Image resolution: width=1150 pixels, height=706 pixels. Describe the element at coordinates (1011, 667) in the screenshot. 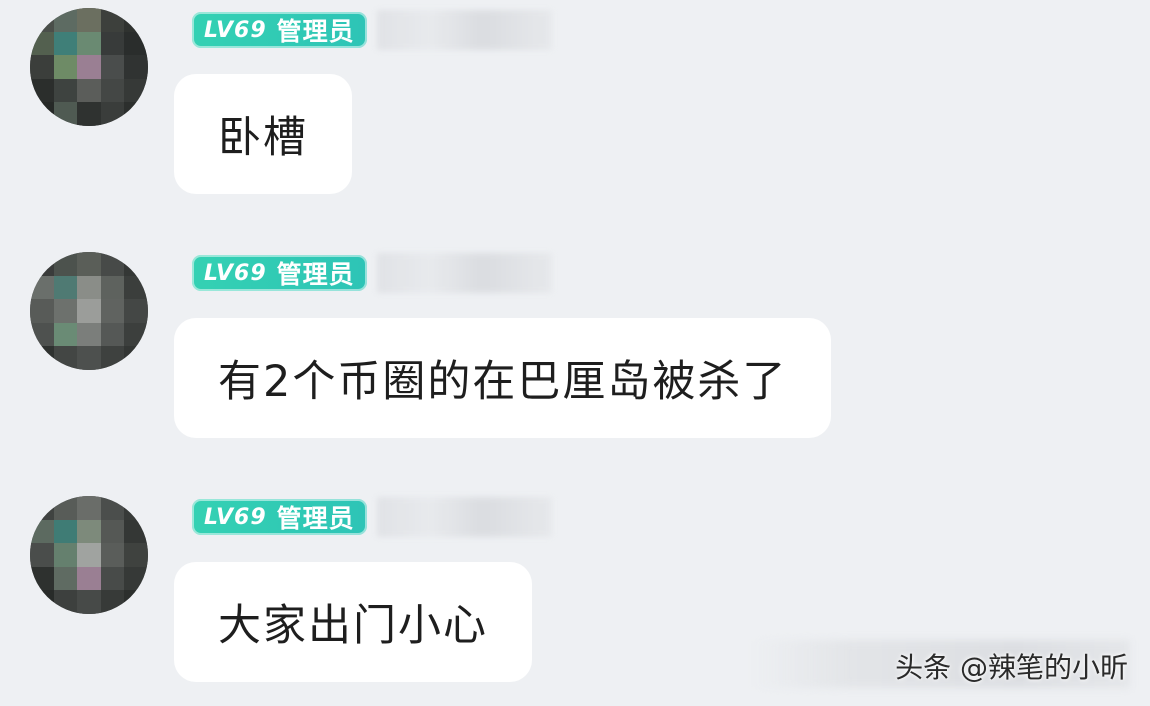

I see `watermark-text: 头条 @辣笔的小昕` at that location.